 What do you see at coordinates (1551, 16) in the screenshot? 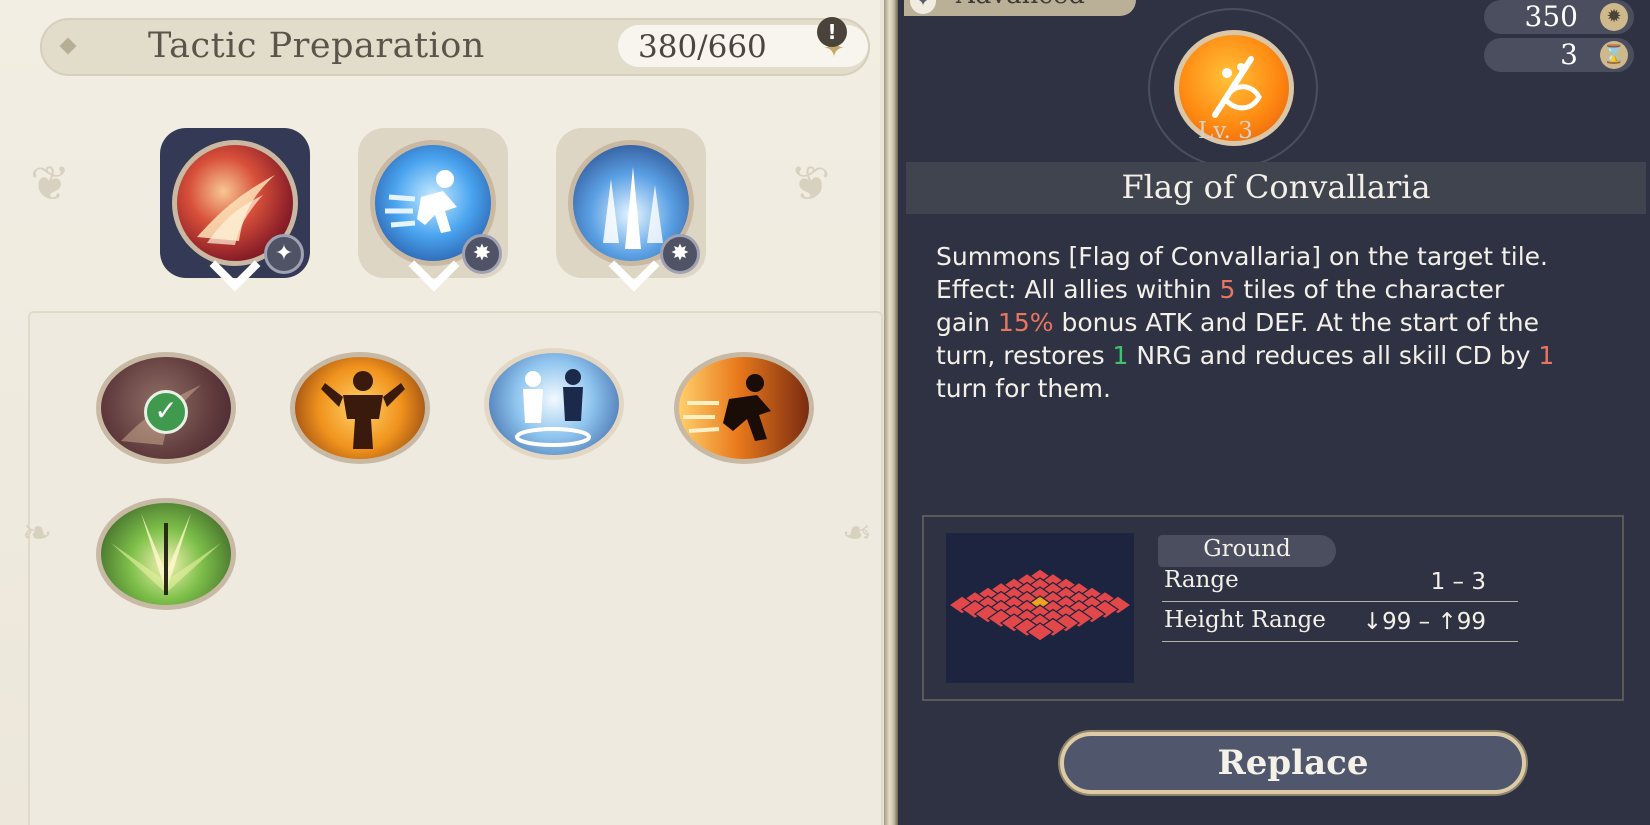
I see `cost-value: 350` at bounding box center [1551, 16].